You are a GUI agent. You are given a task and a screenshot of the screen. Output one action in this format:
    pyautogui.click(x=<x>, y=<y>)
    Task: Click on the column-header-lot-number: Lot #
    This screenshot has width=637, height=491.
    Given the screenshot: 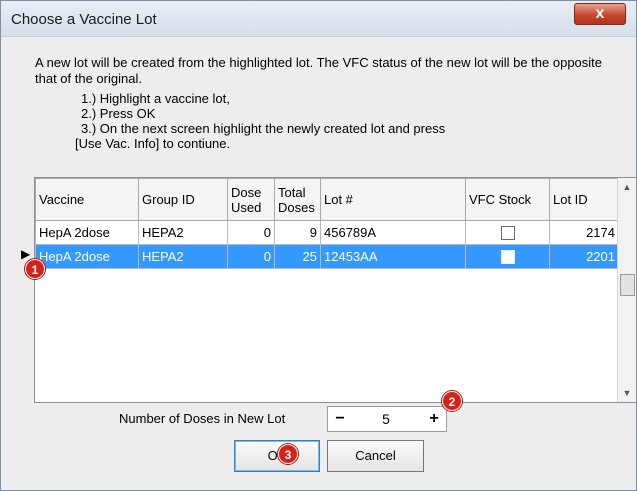 What is the action you would take?
    pyautogui.click(x=393, y=199)
    